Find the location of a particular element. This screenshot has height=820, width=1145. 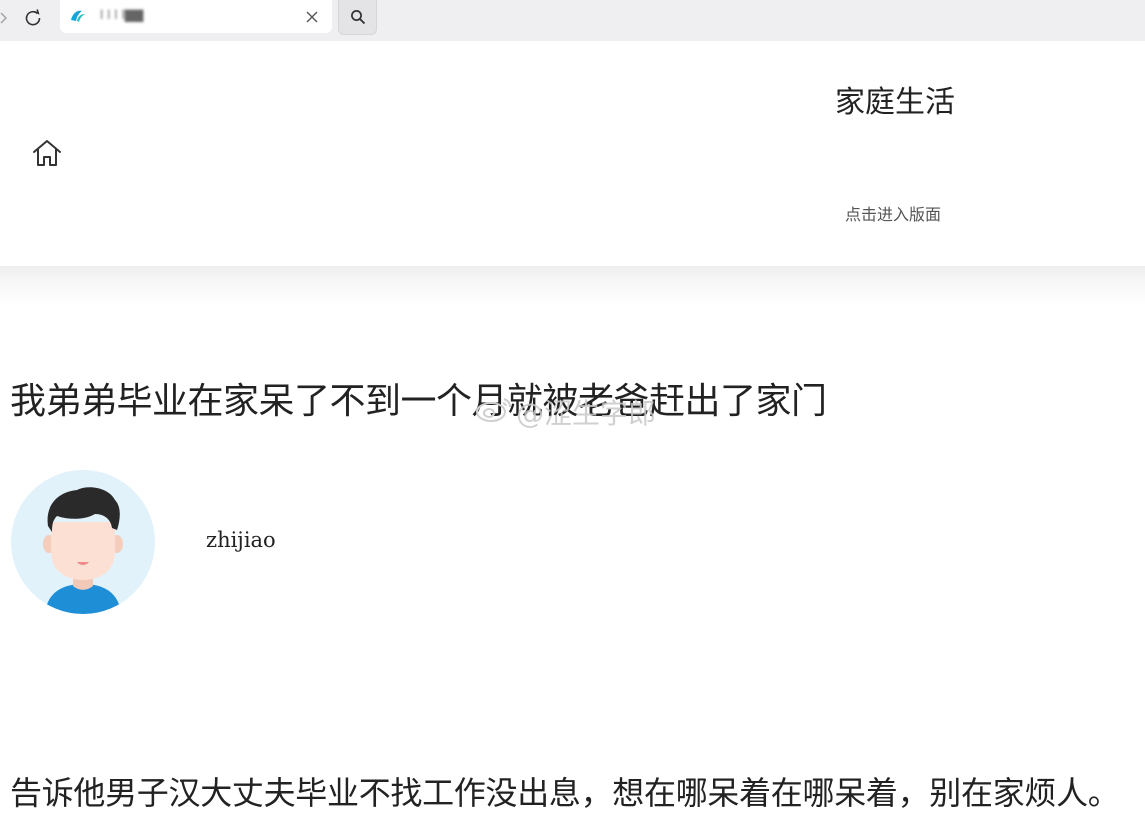

enter-section-link: 点击进入版面 is located at coordinates (893, 213).